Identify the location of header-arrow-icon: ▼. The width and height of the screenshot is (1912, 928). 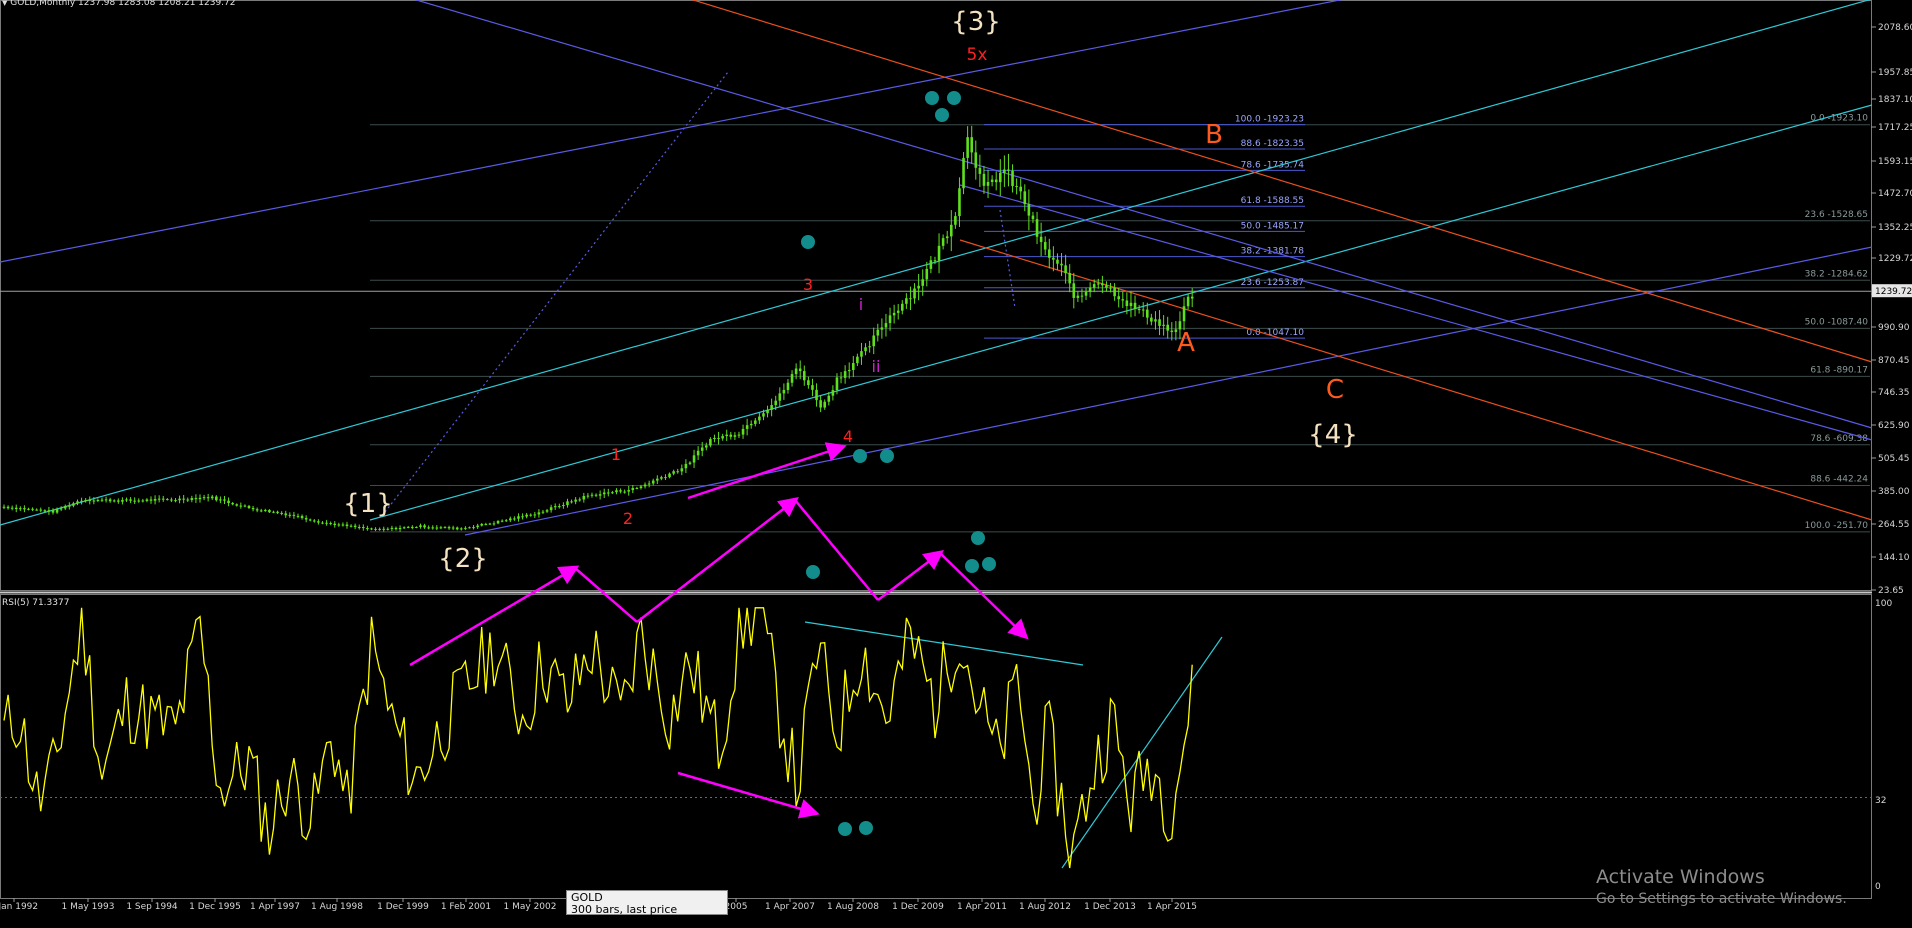
(5, 3).